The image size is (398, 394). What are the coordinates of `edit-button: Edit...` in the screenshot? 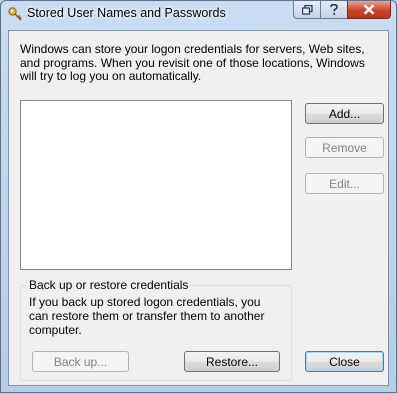 It's located at (344, 183).